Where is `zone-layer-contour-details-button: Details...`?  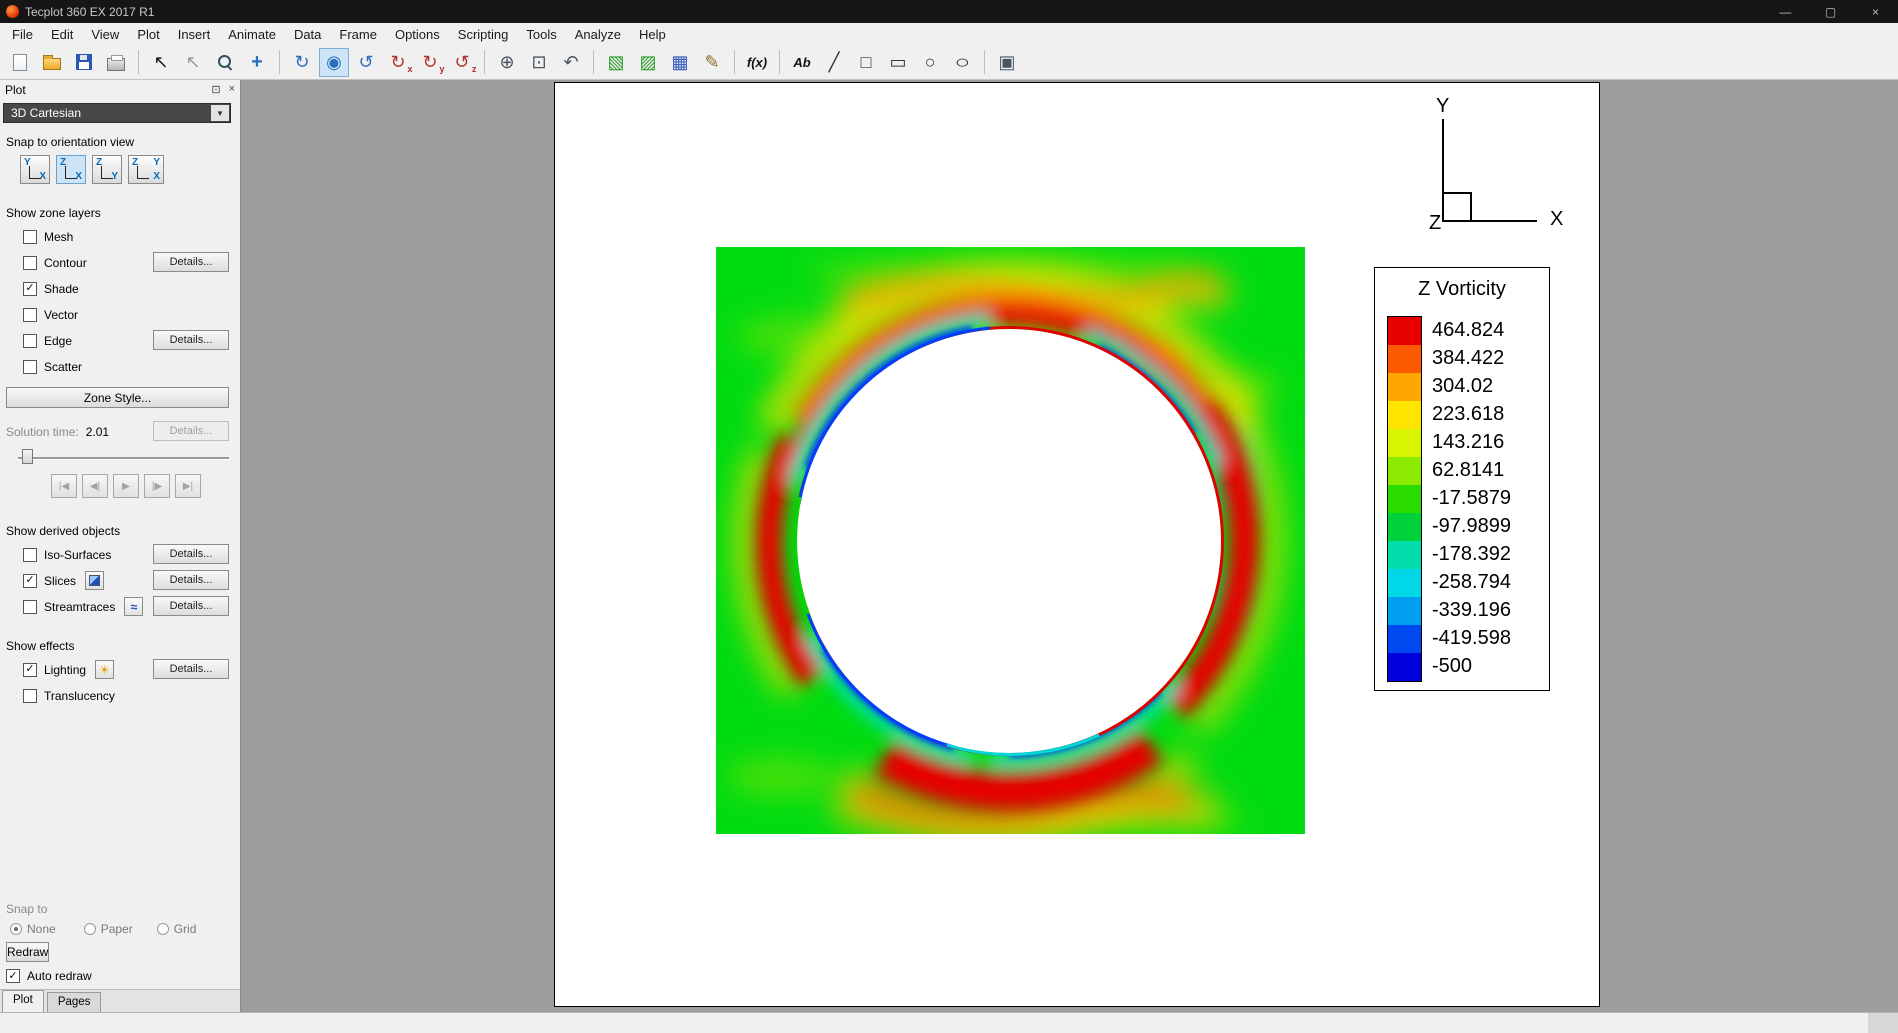 zone-layer-contour-details-button: Details... is located at coordinates (191, 262).